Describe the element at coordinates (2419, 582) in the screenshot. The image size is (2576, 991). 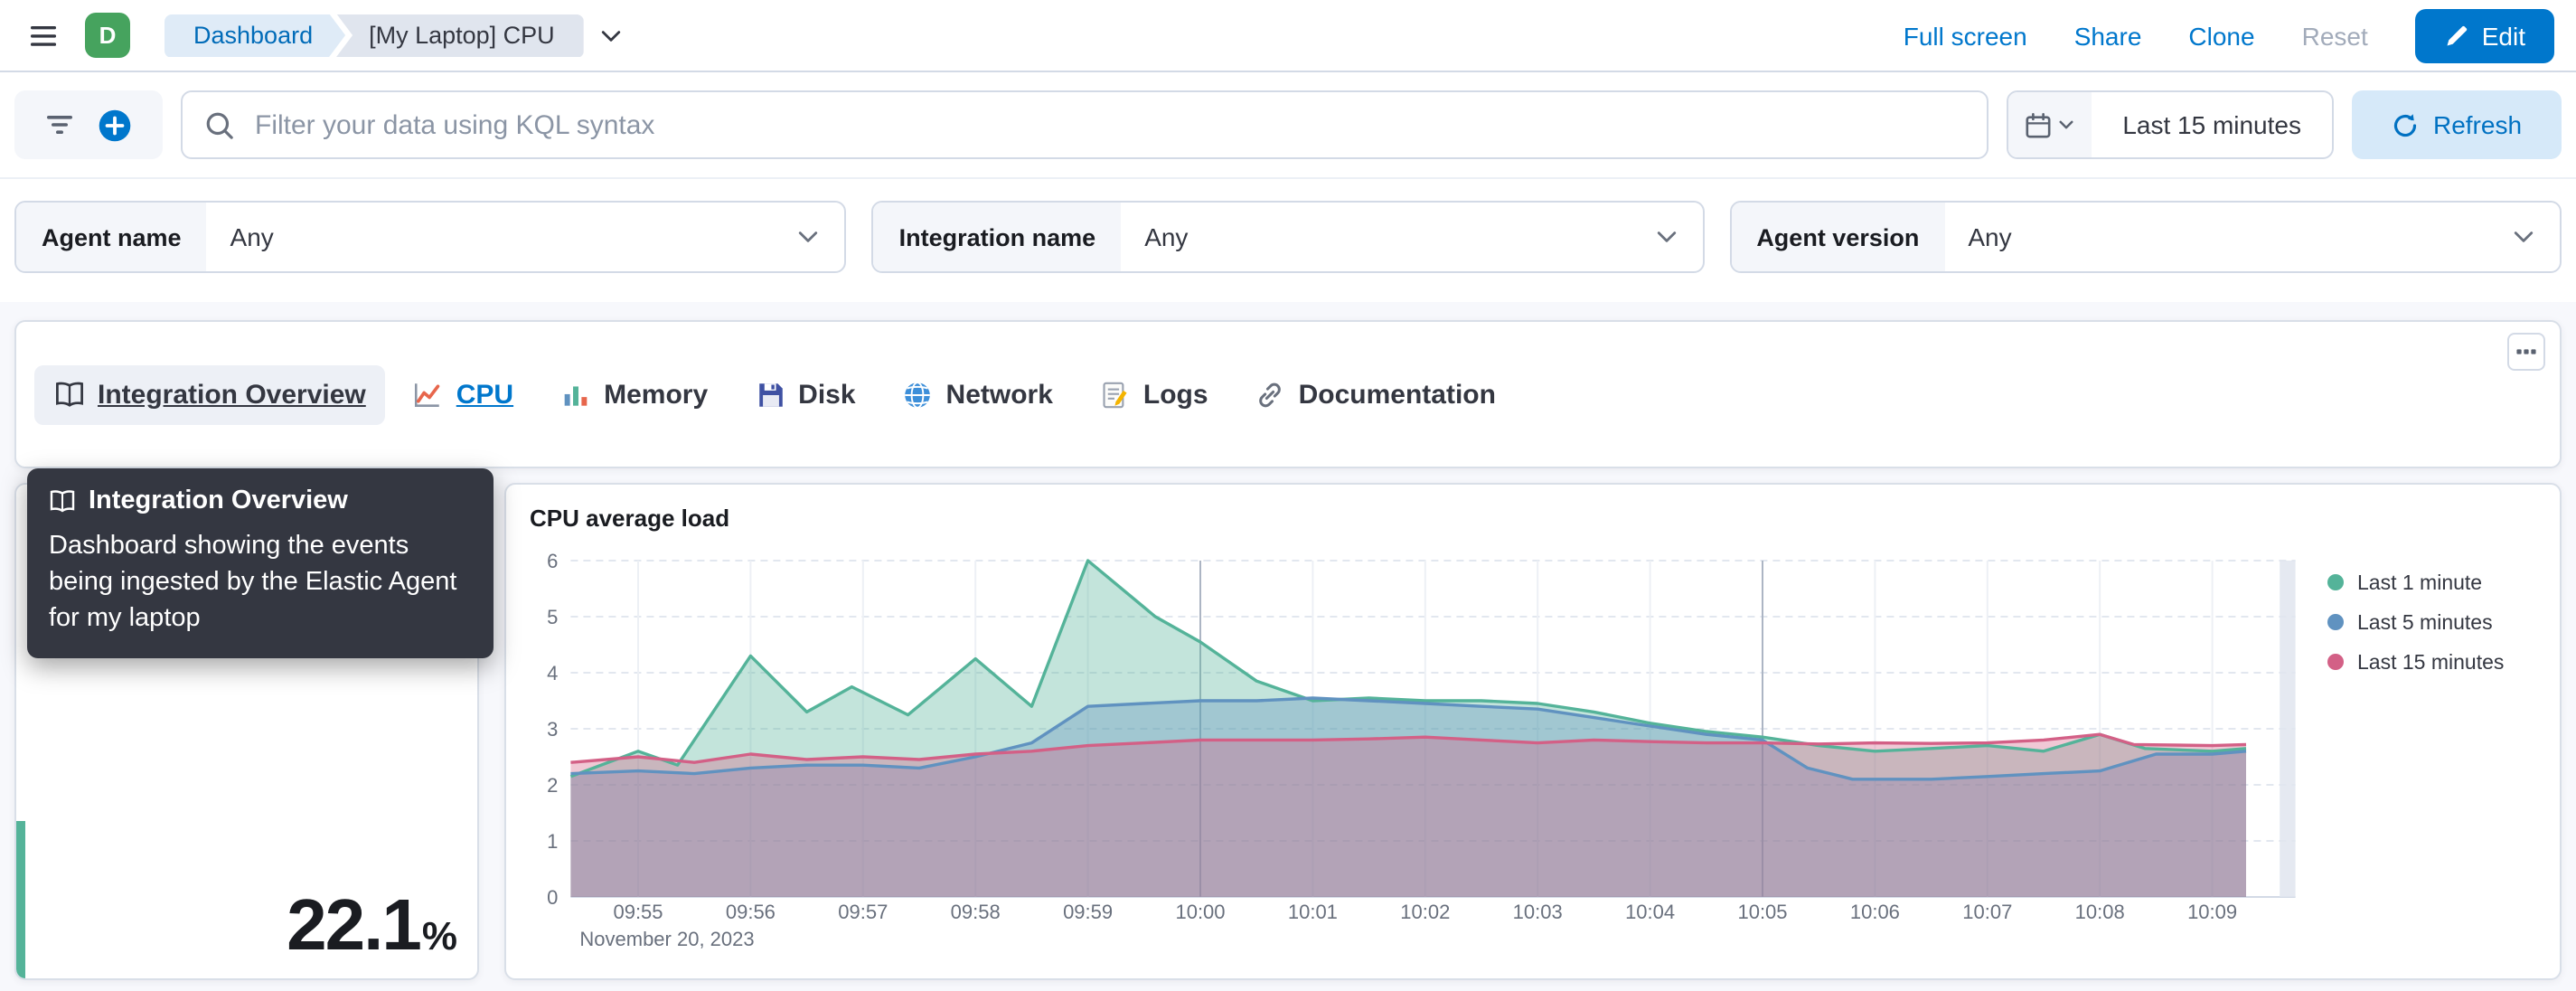
I see `svg-text: Last 1 minute` at that location.